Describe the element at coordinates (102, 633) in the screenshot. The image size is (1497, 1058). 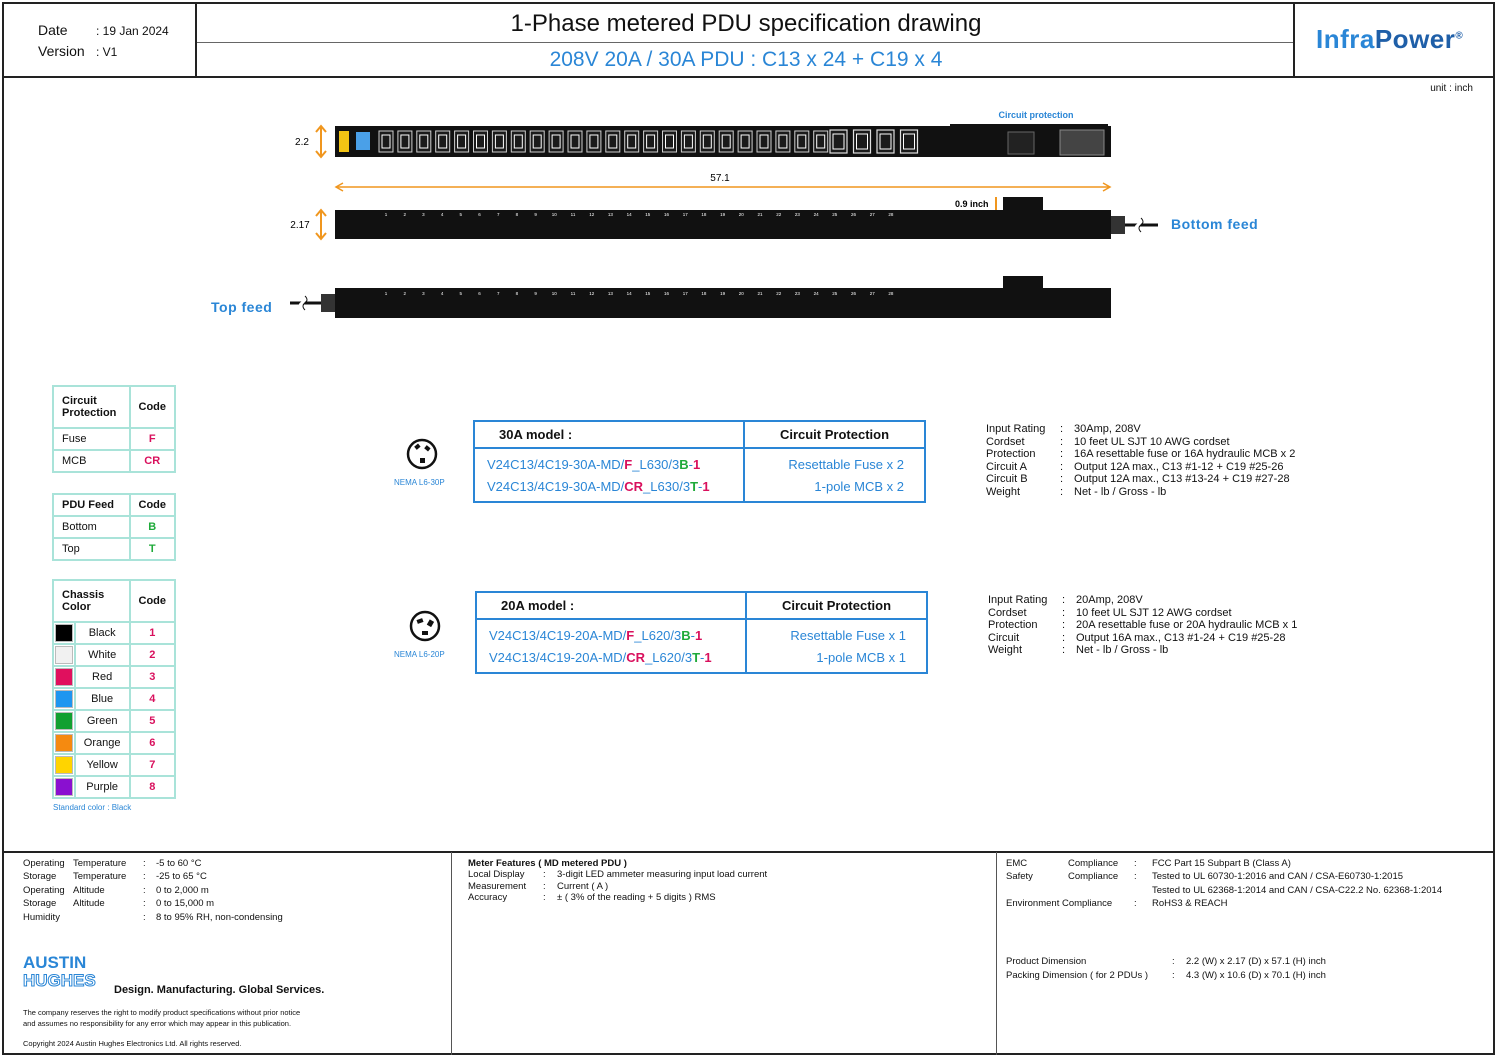
I see `legend-name: Black` at that location.